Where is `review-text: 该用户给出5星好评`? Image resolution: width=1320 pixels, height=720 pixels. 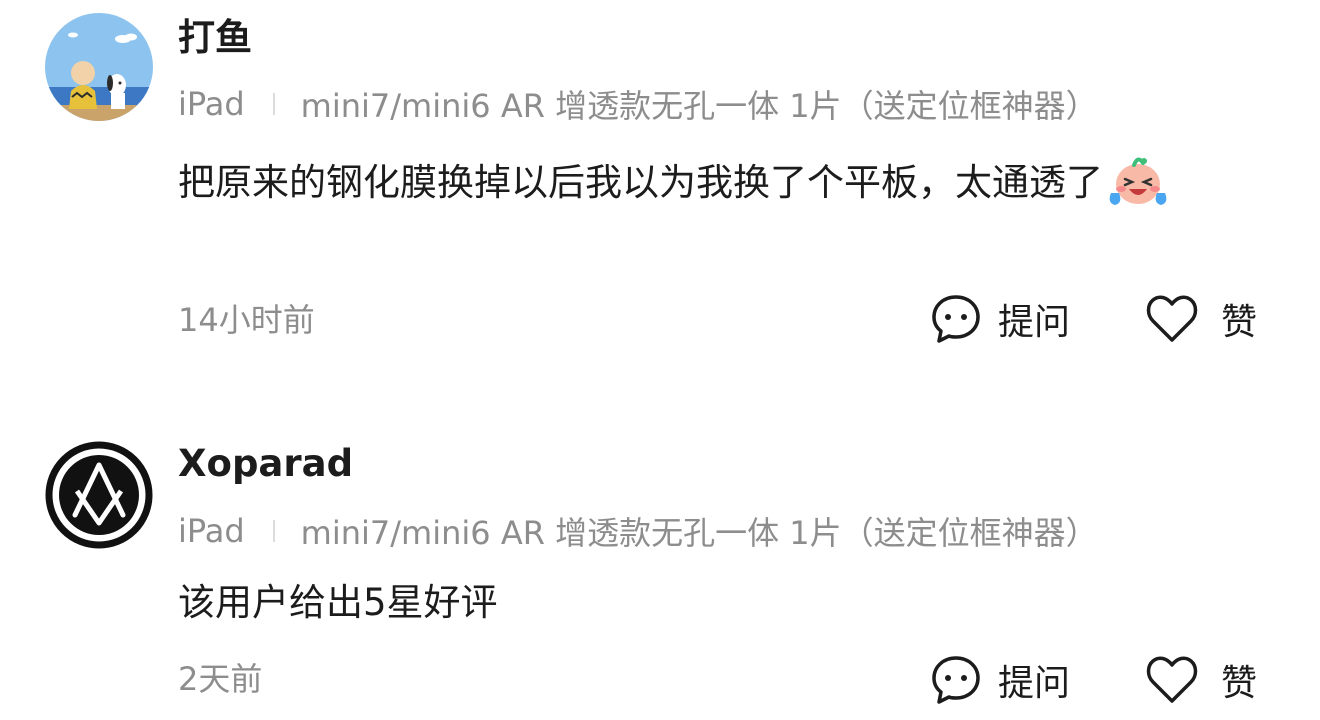 review-text: 该用户给出5星好评 is located at coordinates (338, 602).